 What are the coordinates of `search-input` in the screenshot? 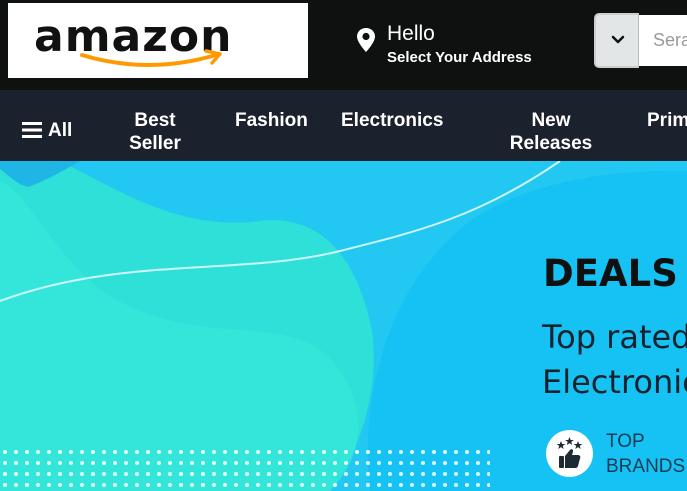 It's located at (663, 40).